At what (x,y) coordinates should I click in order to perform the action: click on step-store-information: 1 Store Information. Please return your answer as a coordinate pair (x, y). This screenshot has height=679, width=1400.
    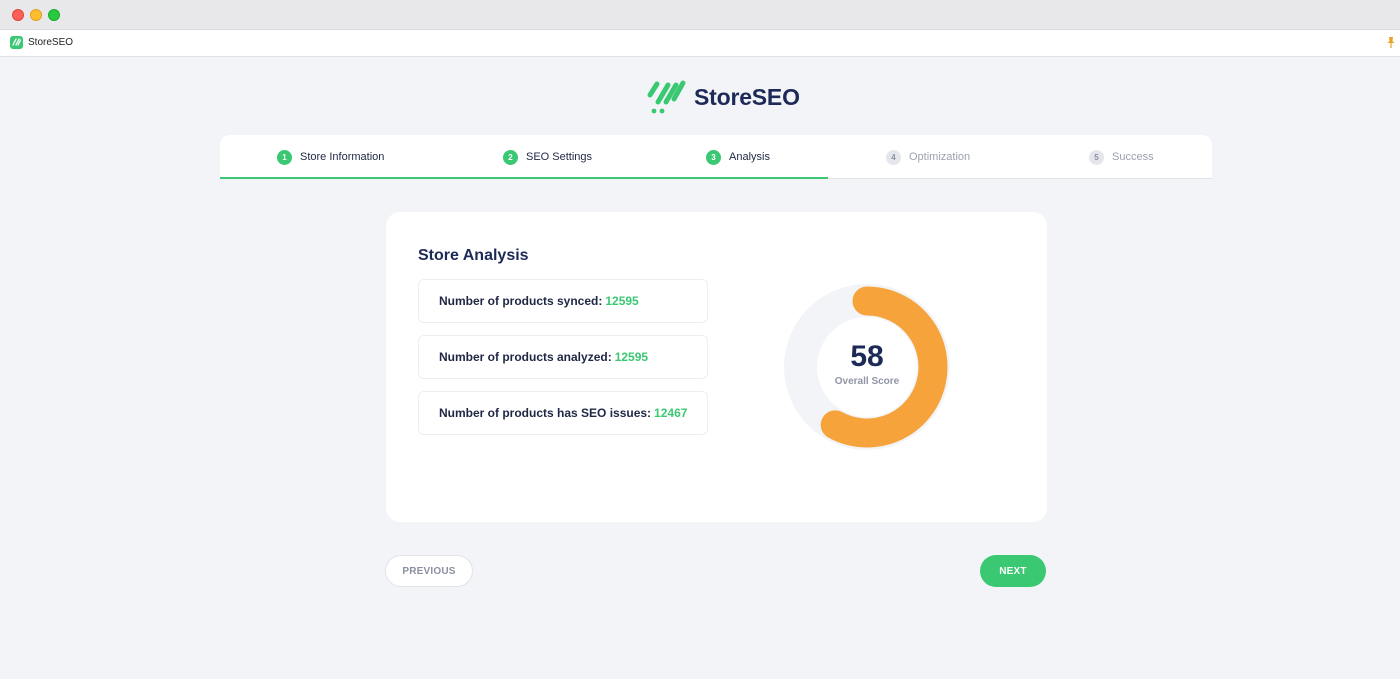
    Looking at the image, I should click on (330, 157).